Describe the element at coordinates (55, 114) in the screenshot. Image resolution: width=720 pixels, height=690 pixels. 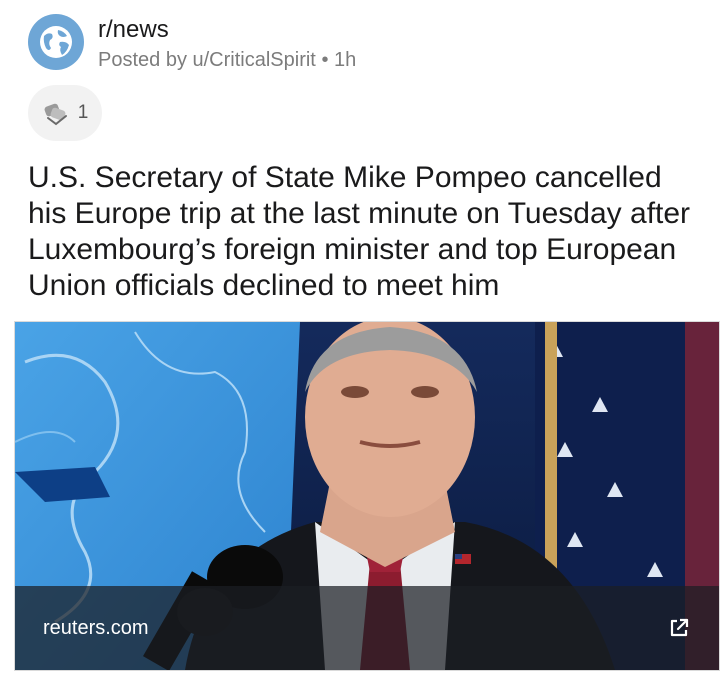
I see `award-icon` at that location.